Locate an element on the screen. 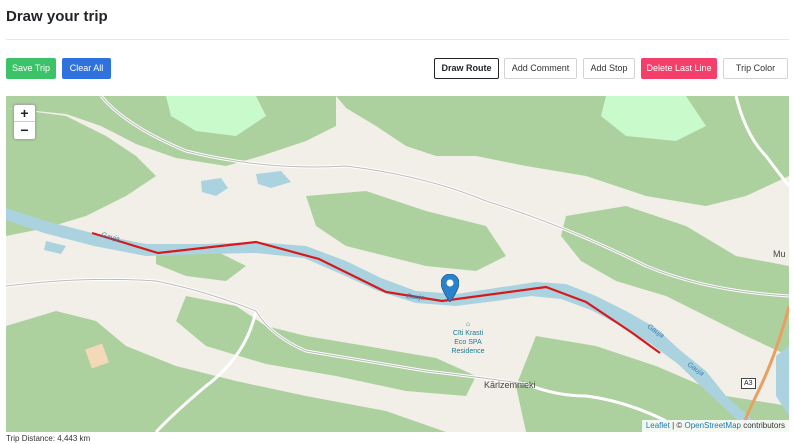 This screenshot has height=444, width=795. zoom-control: + − is located at coordinates (24, 122).